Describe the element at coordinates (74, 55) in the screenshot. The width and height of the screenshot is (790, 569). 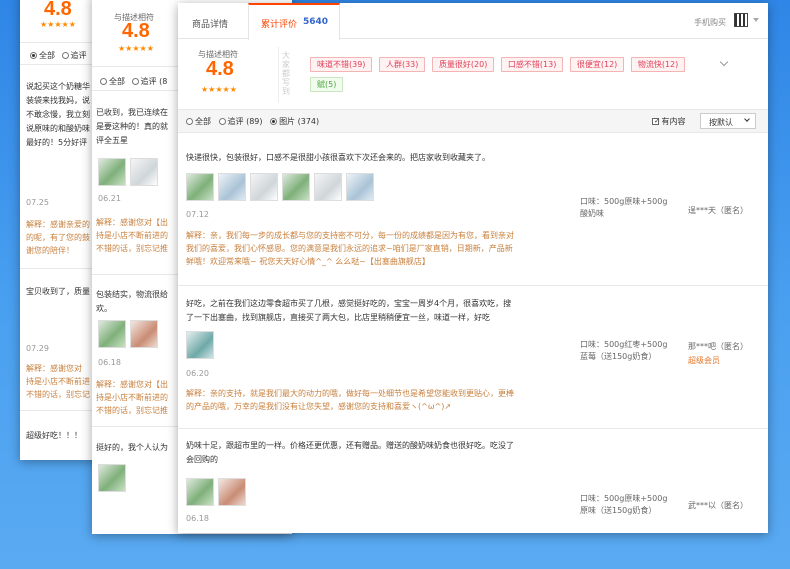
I see `filter-follow-radio: 追评` at that location.